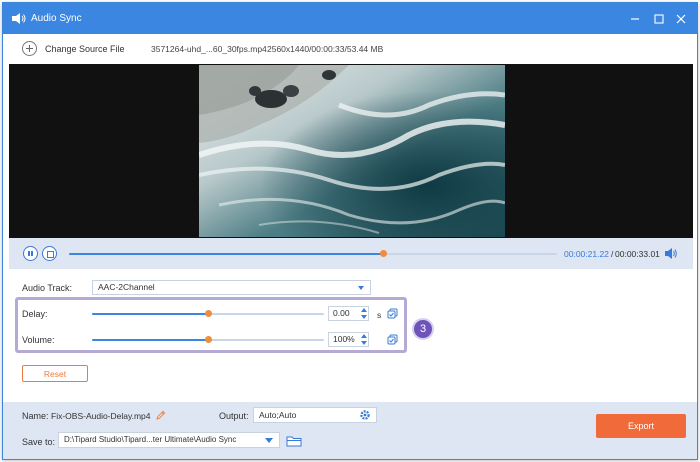 This screenshot has height=462, width=700. What do you see at coordinates (383, 253) in the screenshot?
I see `playback-progress-handle` at bounding box center [383, 253].